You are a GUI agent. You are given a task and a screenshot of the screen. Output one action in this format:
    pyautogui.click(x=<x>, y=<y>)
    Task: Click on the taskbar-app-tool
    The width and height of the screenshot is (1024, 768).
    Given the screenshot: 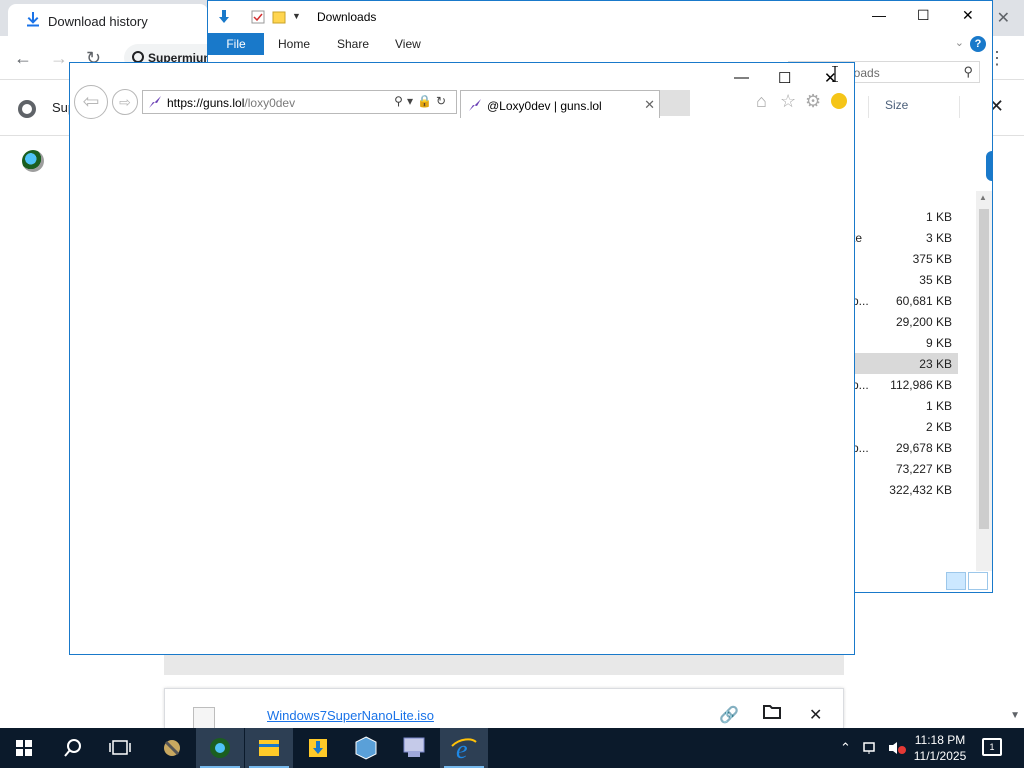 What is the action you would take?
    pyautogui.click(x=172, y=748)
    